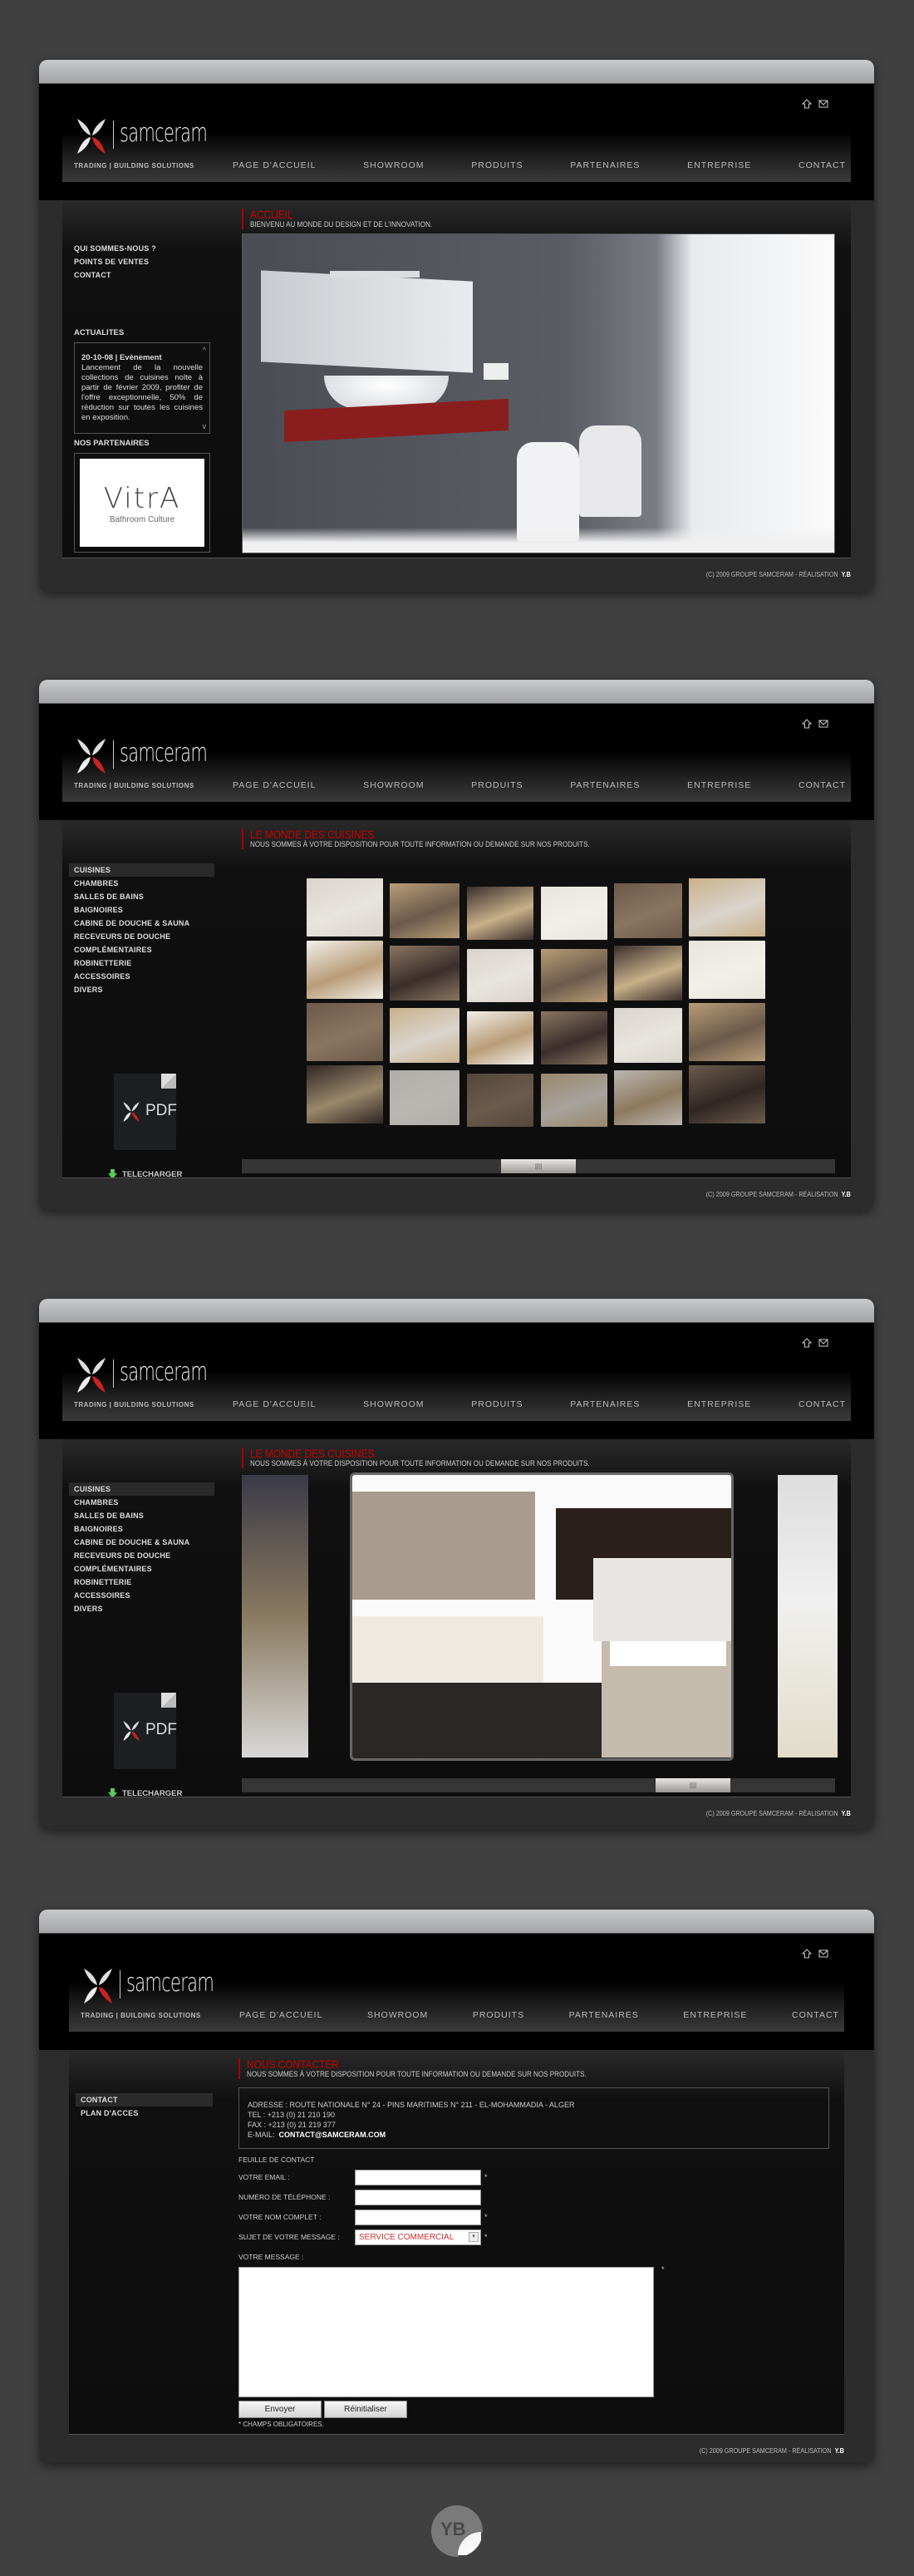 This screenshot has width=914, height=2576. I want to click on sidebar-item-qui-sommes-nous: QUI SOMMES-NOUS ?, so click(144, 249).